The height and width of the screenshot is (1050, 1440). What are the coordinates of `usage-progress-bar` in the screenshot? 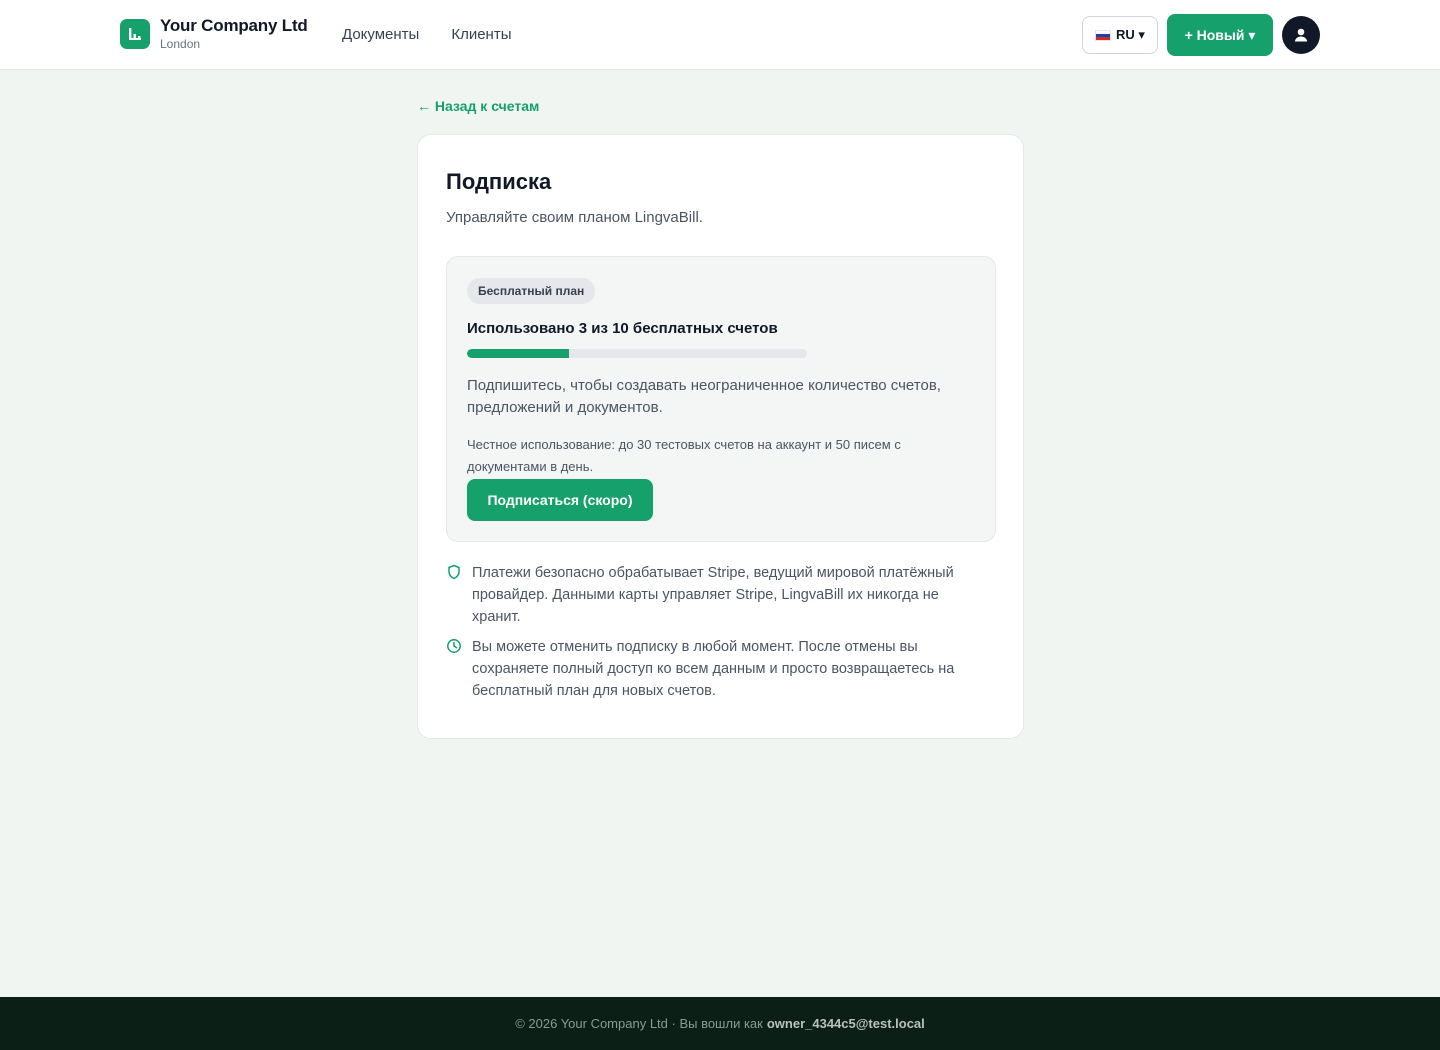 It's located at (637, 353).